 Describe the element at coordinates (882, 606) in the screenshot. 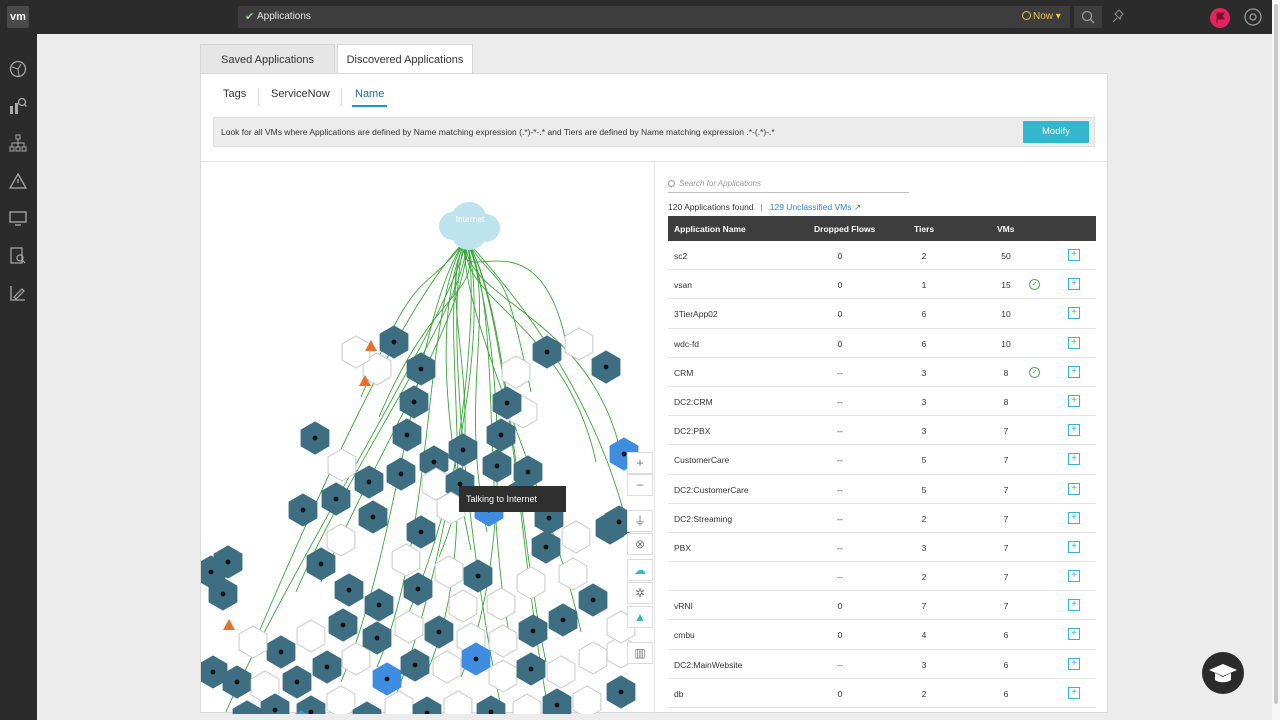

I see `table-row: vRNI 0 7 7 +` at that location.